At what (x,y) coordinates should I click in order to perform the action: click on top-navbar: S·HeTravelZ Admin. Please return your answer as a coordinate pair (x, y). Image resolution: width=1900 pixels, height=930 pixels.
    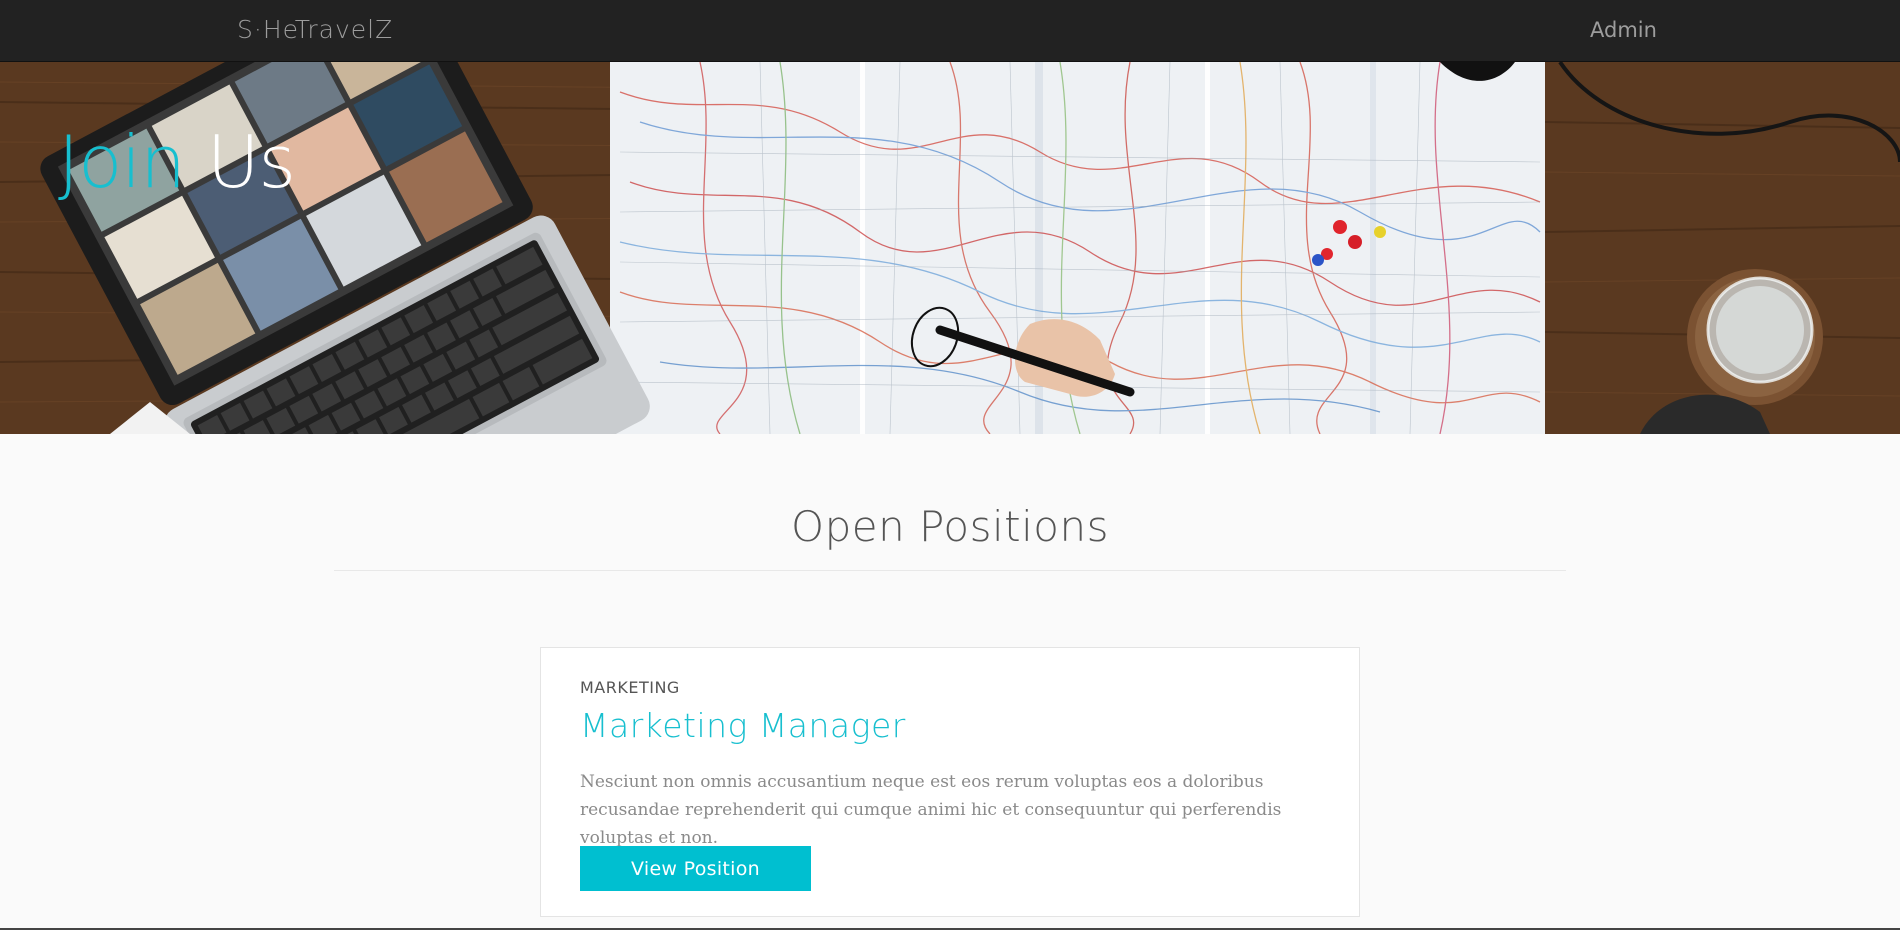
    Looking at the image, I should click on (950, 31).